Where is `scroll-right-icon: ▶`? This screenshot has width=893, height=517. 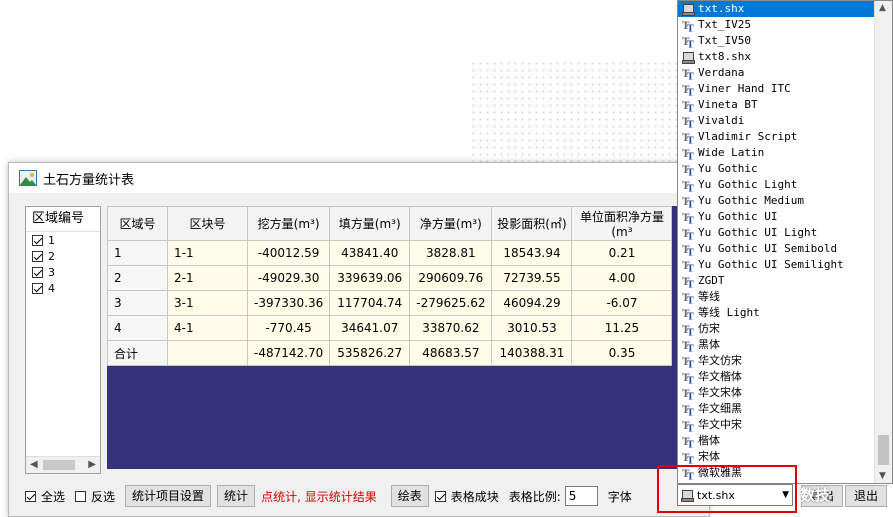
scroll-right-icon: ▶ is located at coordinates (92, 464).